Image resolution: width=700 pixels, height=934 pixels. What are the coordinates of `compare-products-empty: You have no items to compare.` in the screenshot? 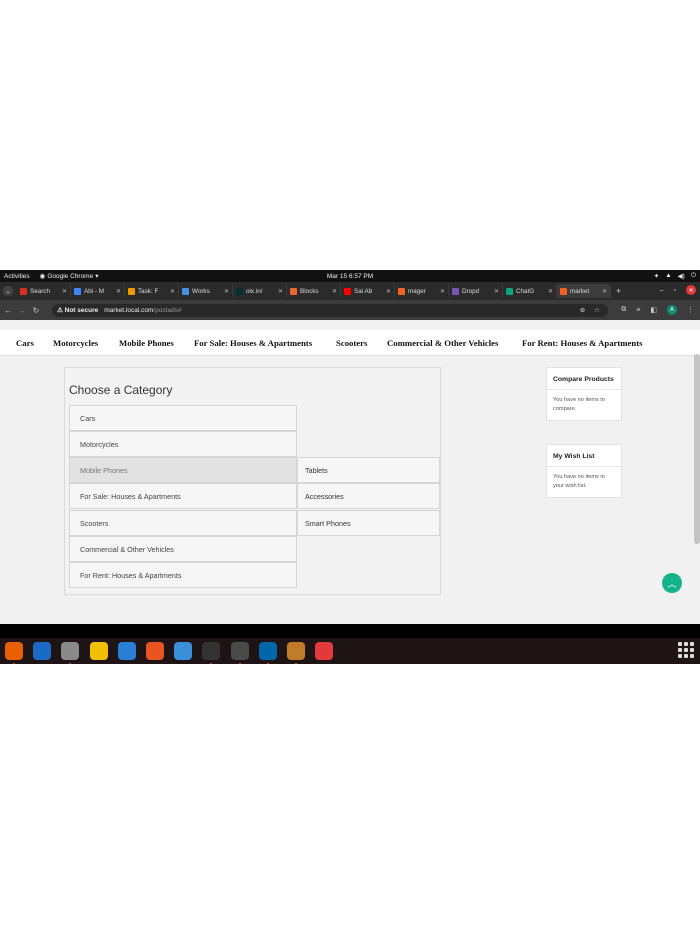 It's located at (579, 404).